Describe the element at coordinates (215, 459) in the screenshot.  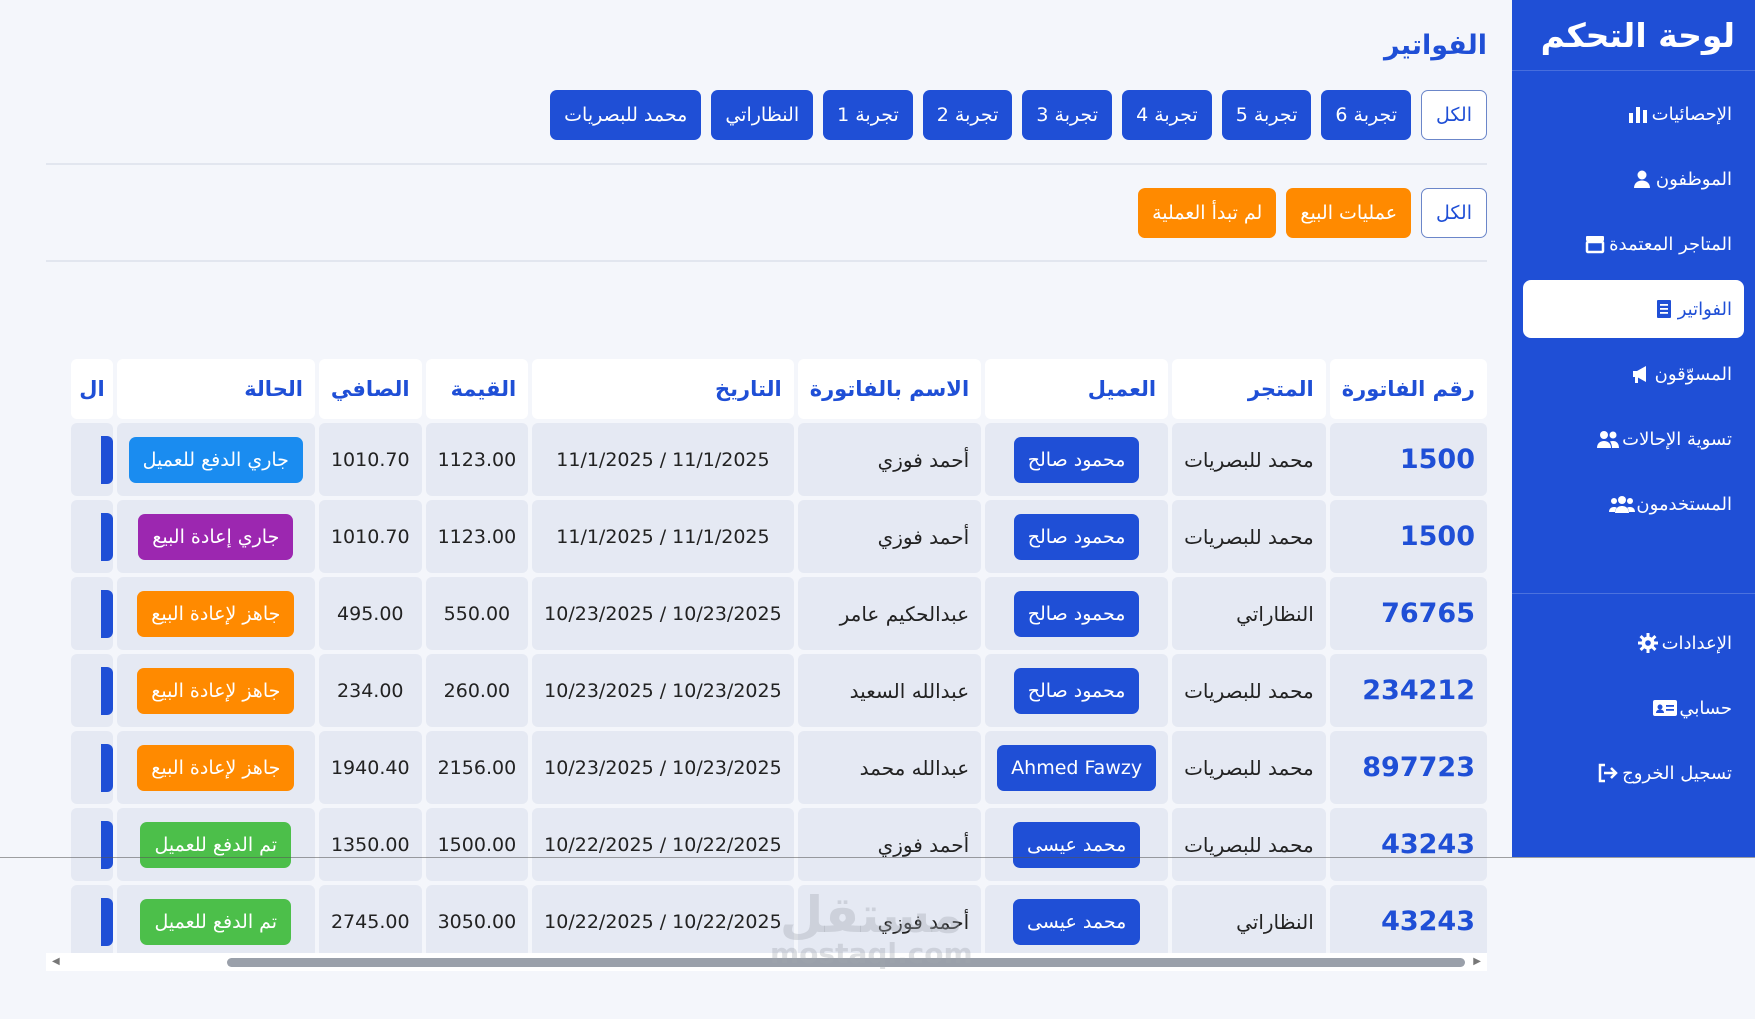
I see `status-badge: جاري الدفع للعميل` at that location.